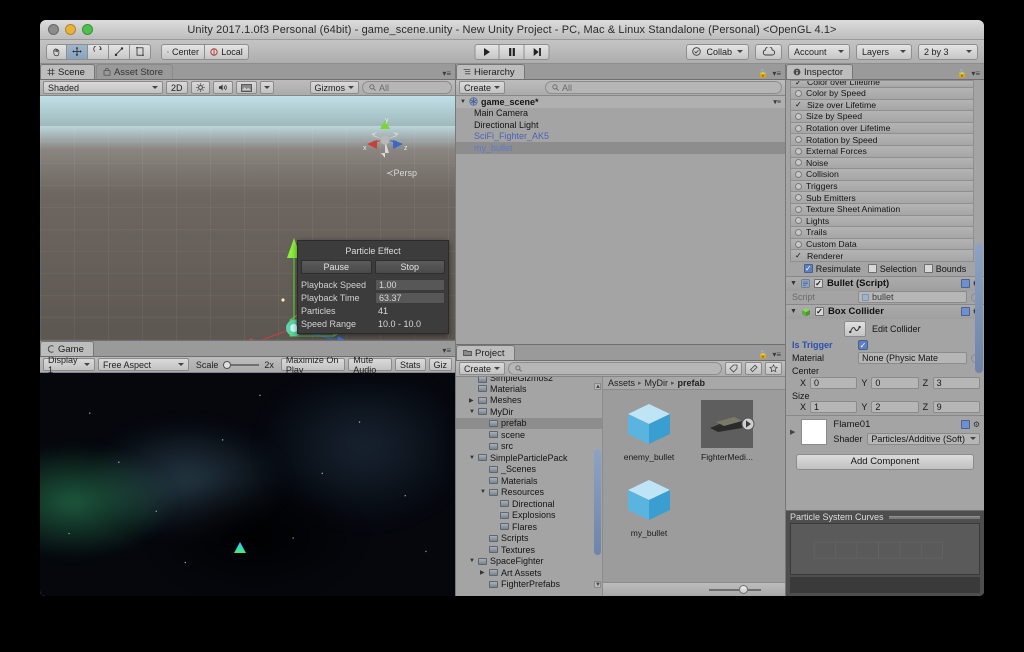 Image resolution: width=1024 pixels, height=652 pixels. Describe the element at coordinates (621, 383) in the screenshot. I see `breadcrumb-assets: Assets` at that location.